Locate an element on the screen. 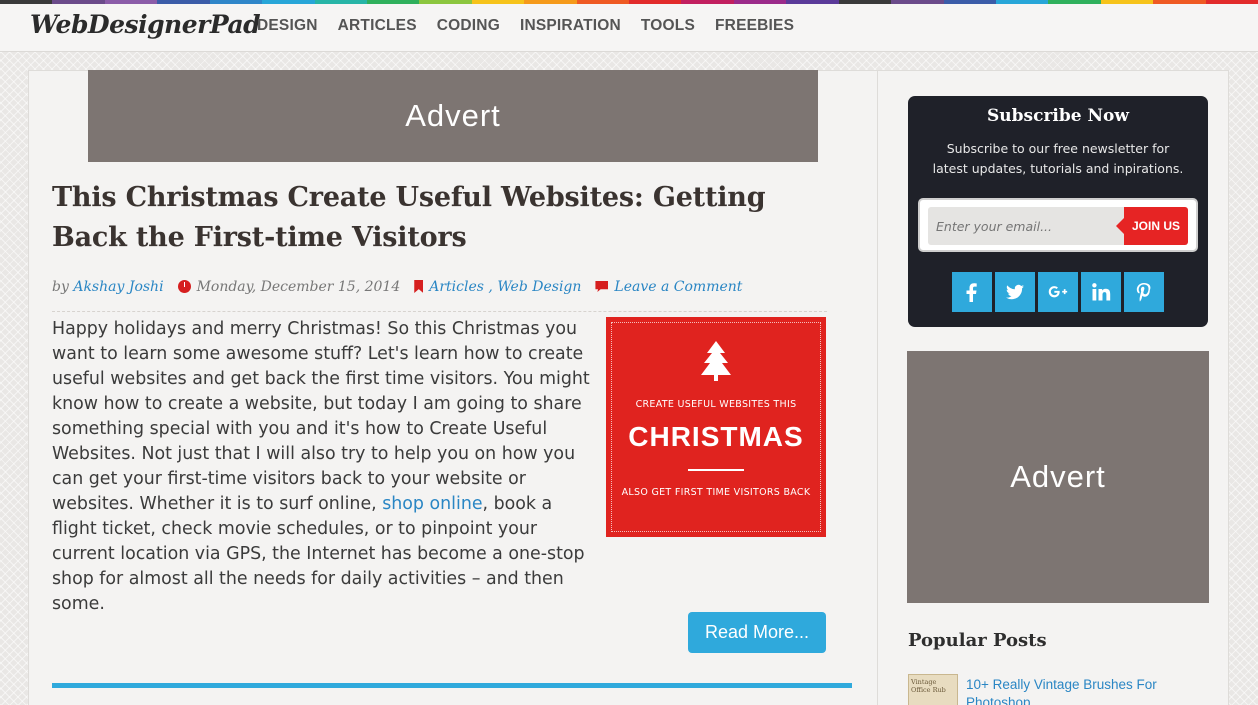  thumb-line-3: ALSO GET FIRST TIME VISITORS BACK is located at coordinates (716, 492).